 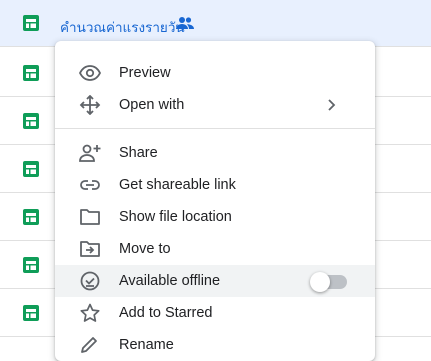 What do you see at coordinates (90, 185) in the screenshot?
I see `link-icon` at bounding box center [90, 185].